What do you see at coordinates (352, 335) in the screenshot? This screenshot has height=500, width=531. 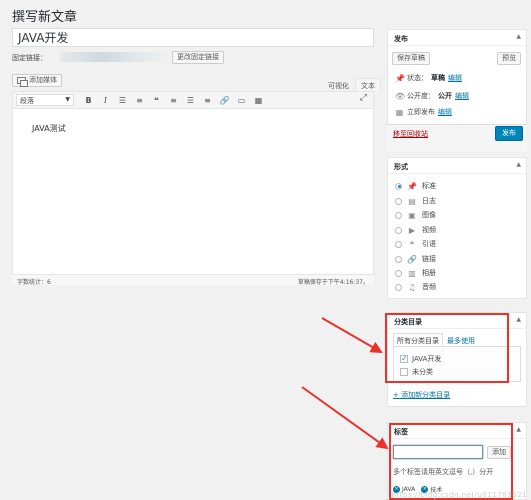 I see `arrow-to-categories` at bounding box center [352, 335].